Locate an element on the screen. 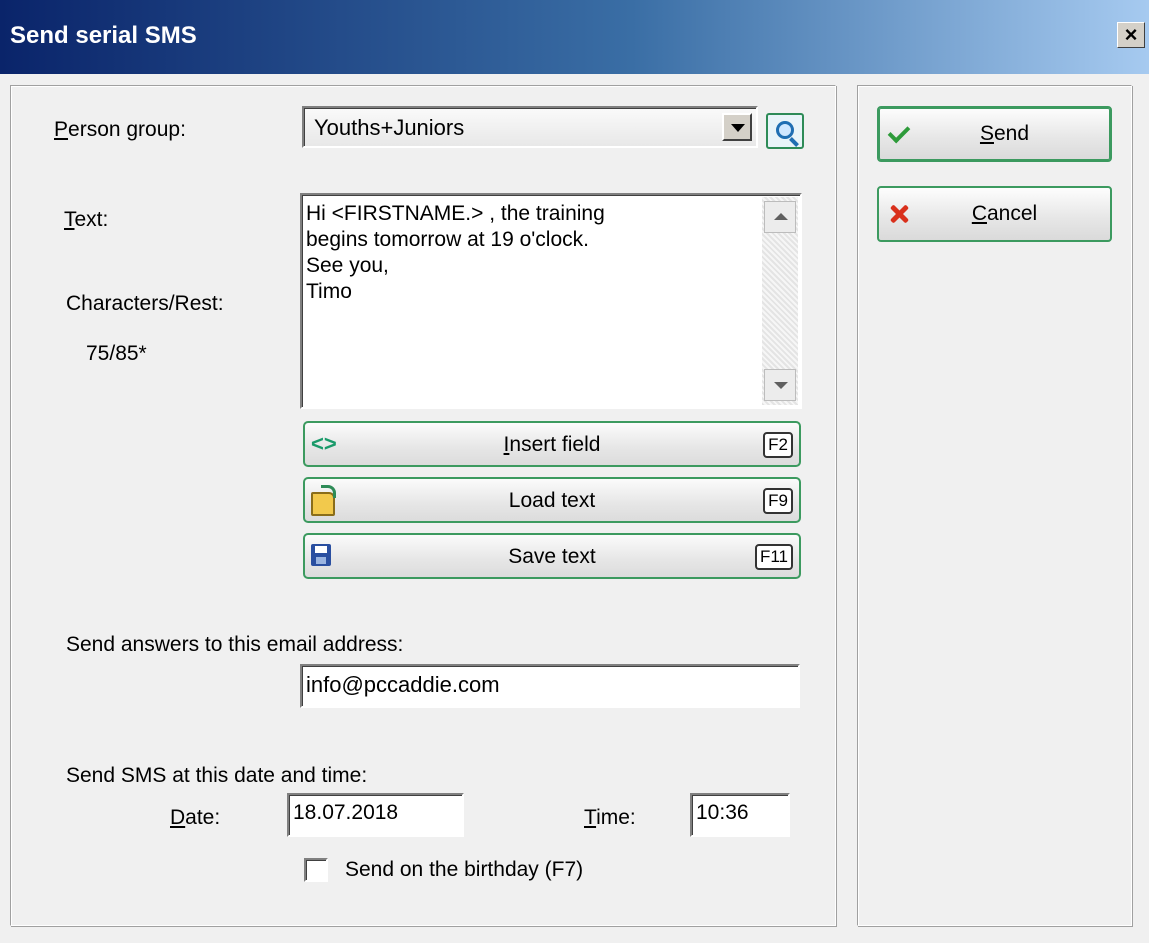  send-button: Send is located at coordinates (994, 134).